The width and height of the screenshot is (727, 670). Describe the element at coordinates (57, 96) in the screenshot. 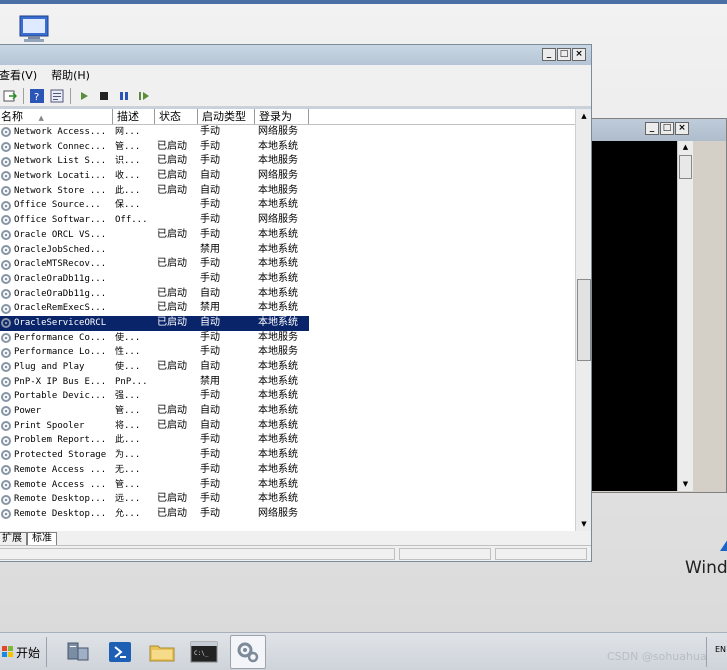

I see `properties-icon` at that location.